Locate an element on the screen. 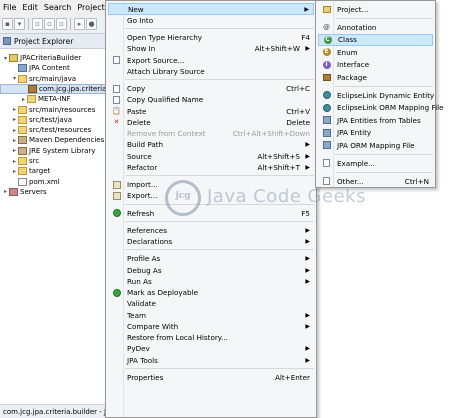  menu-item-annotation: @ Annotation is located at coordinates (375, 27).